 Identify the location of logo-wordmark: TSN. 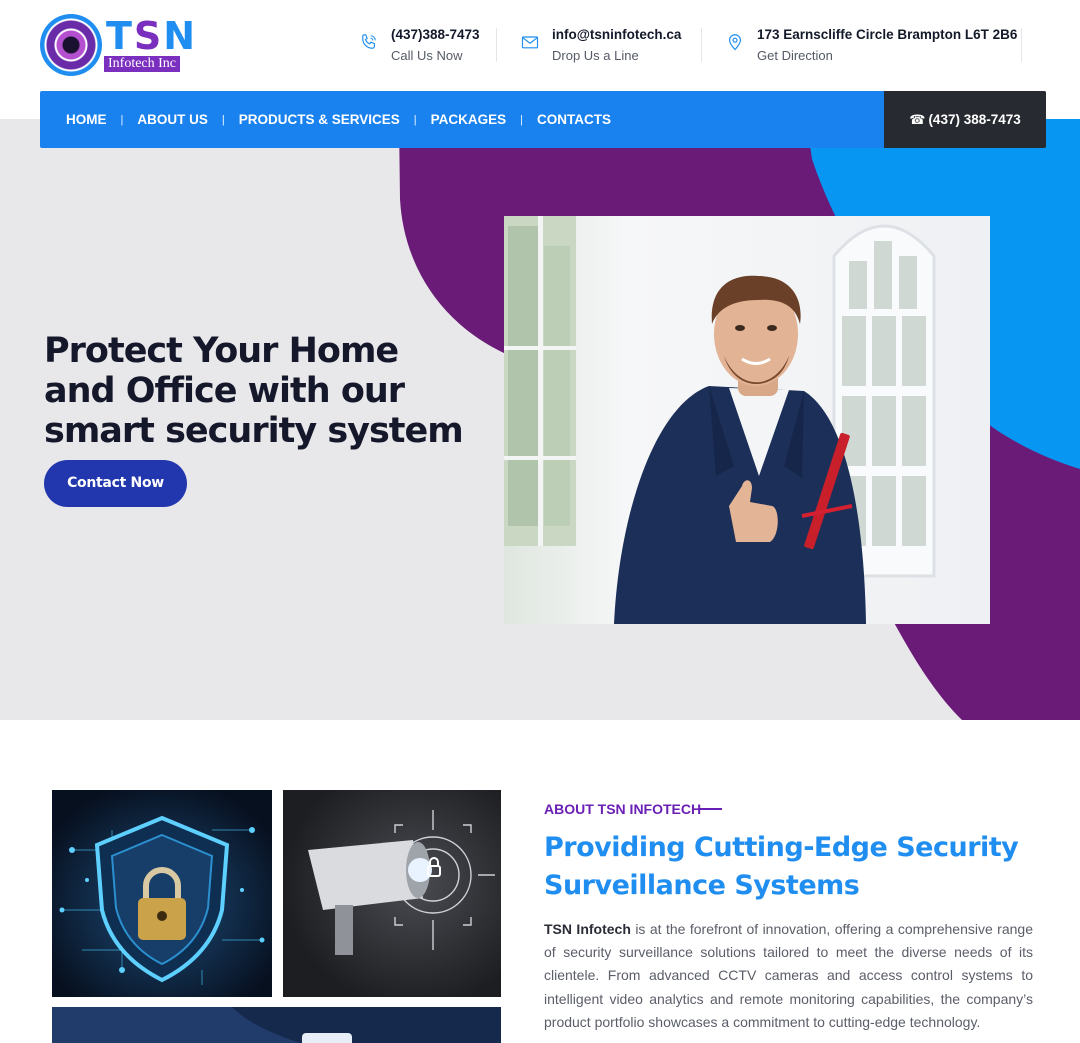
(151, 36).